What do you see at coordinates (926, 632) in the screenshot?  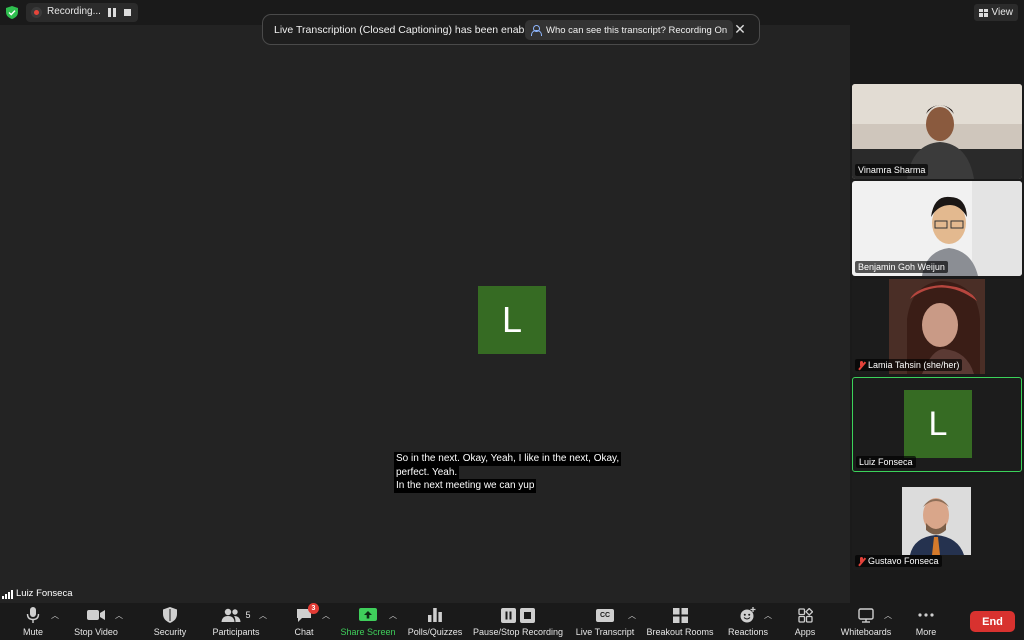 I see `more-label: More` at bounding box center [926, 632].